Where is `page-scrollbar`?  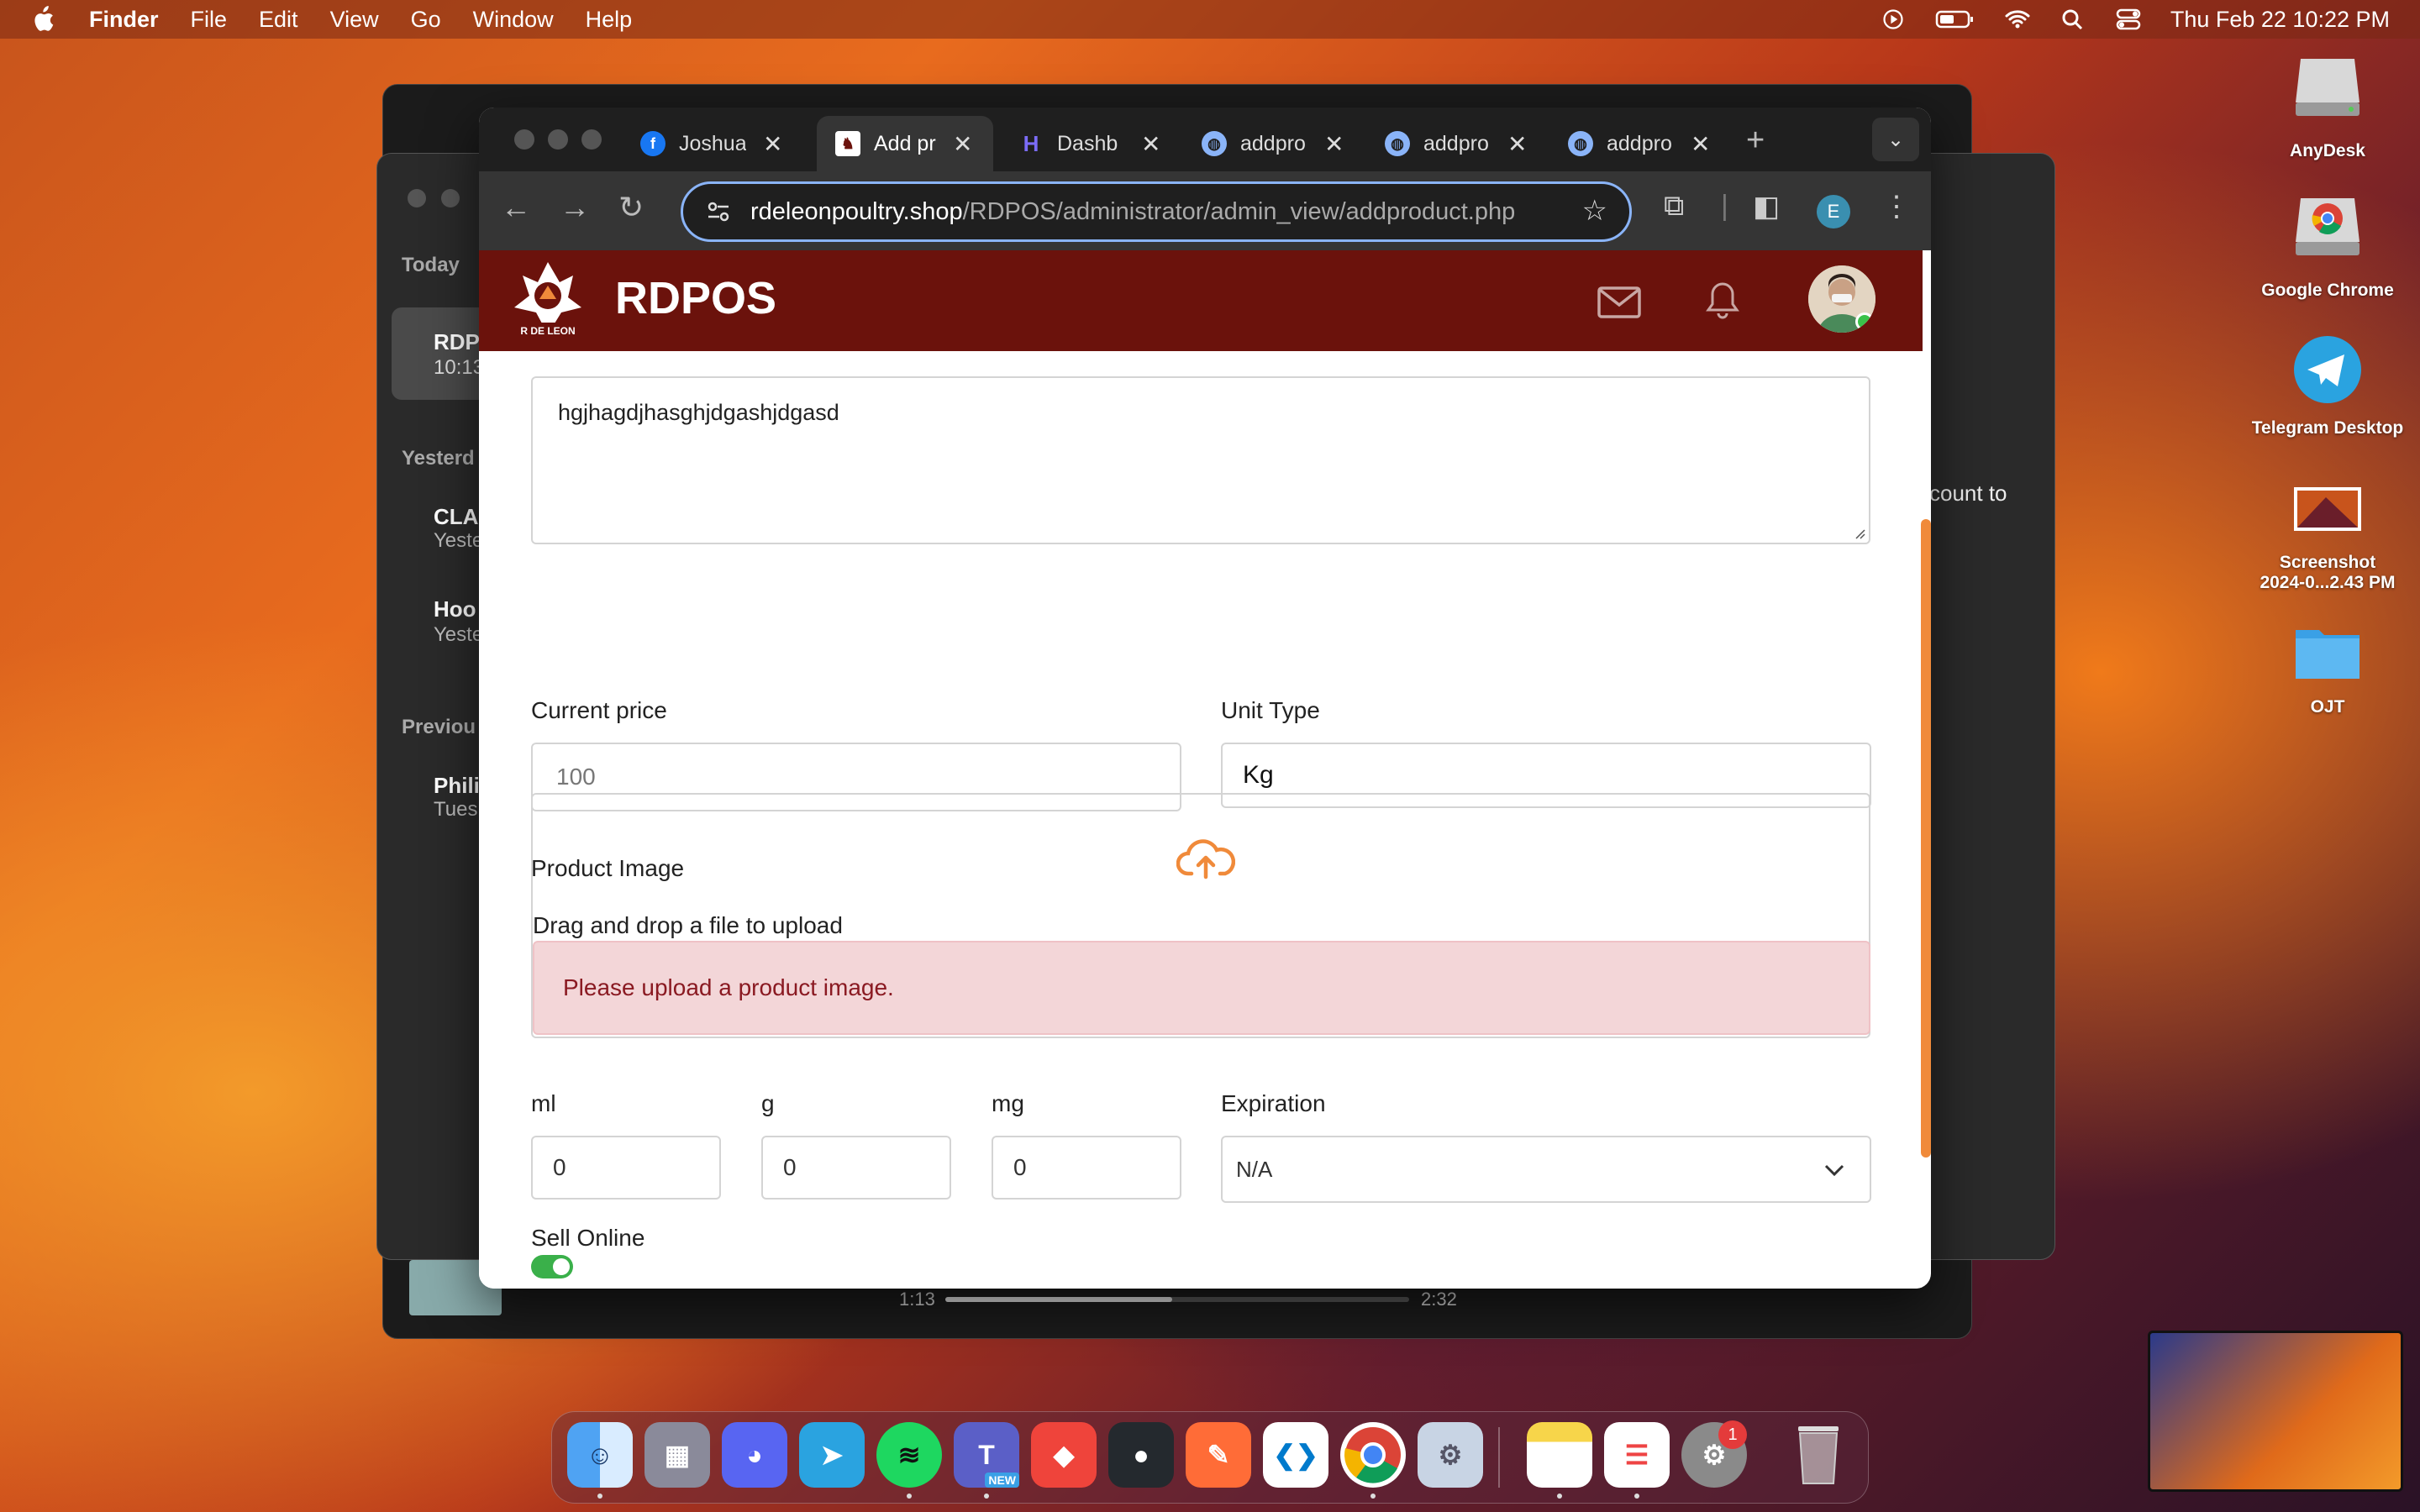 page-scrollbar is located at coordinates (1926, 838).